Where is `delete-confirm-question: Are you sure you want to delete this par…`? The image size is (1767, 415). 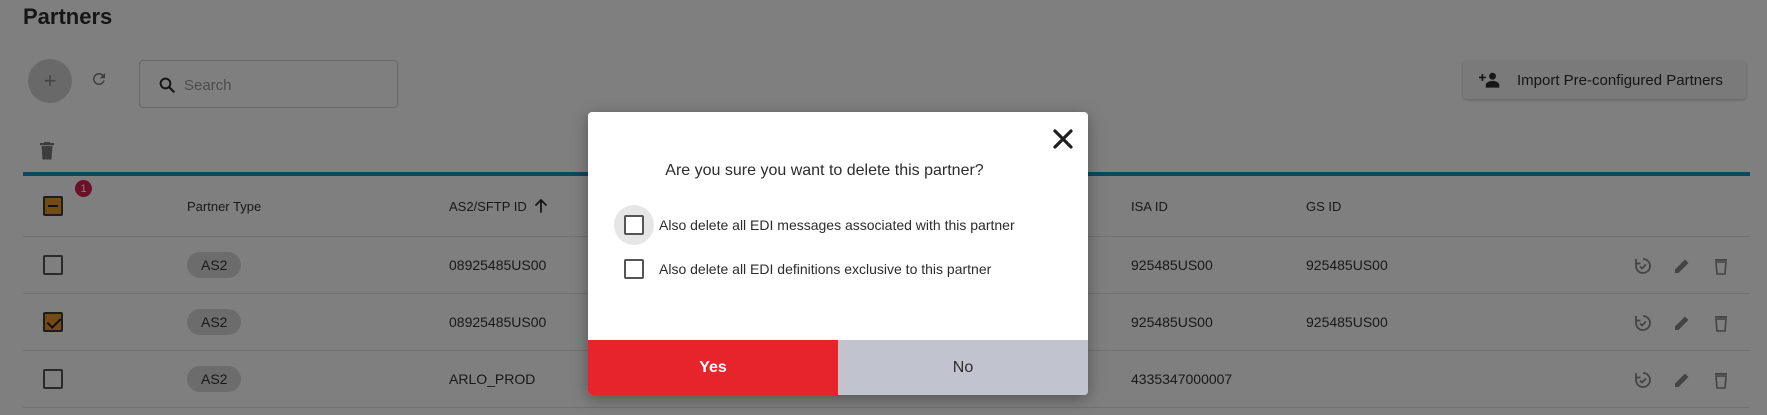 delete-confirm-question: Are you sure you want to delete this par… is located at coordinates (824, 170).